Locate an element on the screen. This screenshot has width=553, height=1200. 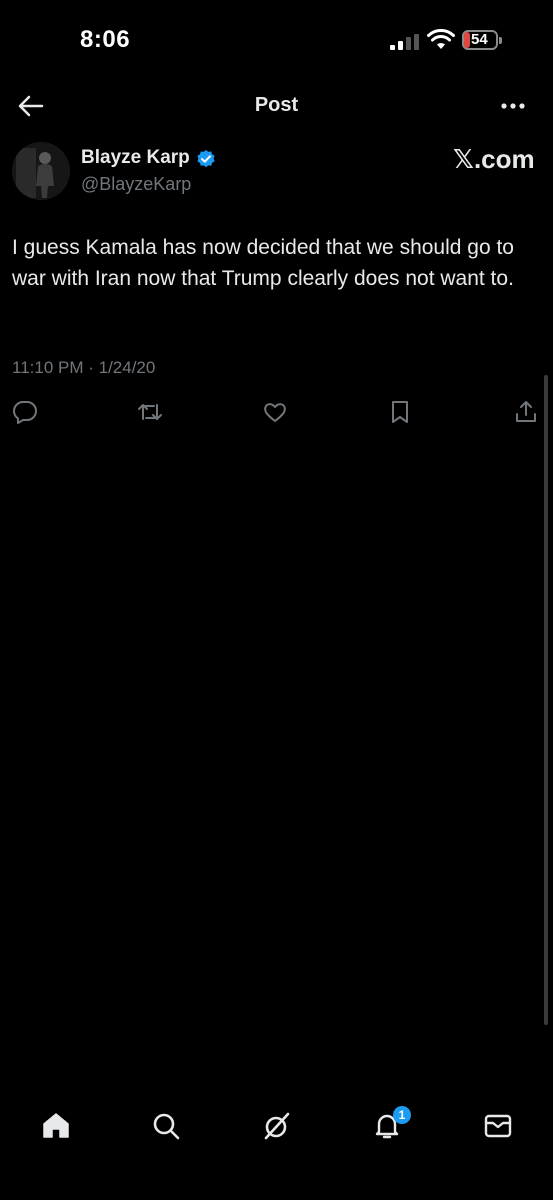
verified-icon is located at coordinates (206, 159).